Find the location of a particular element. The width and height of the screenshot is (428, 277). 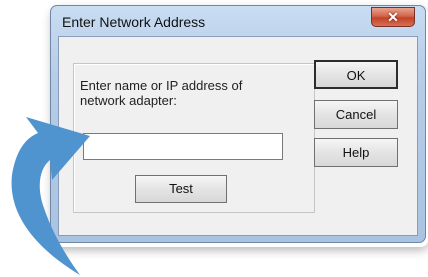

ok-button-label: OK is located at coordinates (356, 75).